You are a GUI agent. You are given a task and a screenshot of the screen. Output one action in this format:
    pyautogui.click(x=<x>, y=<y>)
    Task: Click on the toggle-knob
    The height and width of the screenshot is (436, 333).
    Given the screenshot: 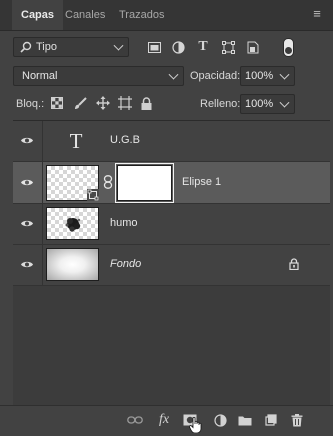 What is the action you would take?
    pyautogui.click(x=288, y=50)
    